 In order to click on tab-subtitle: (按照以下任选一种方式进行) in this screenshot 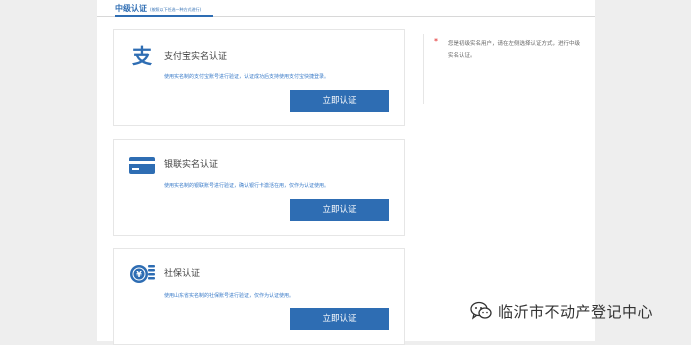, I will do `click(176, 9)`.